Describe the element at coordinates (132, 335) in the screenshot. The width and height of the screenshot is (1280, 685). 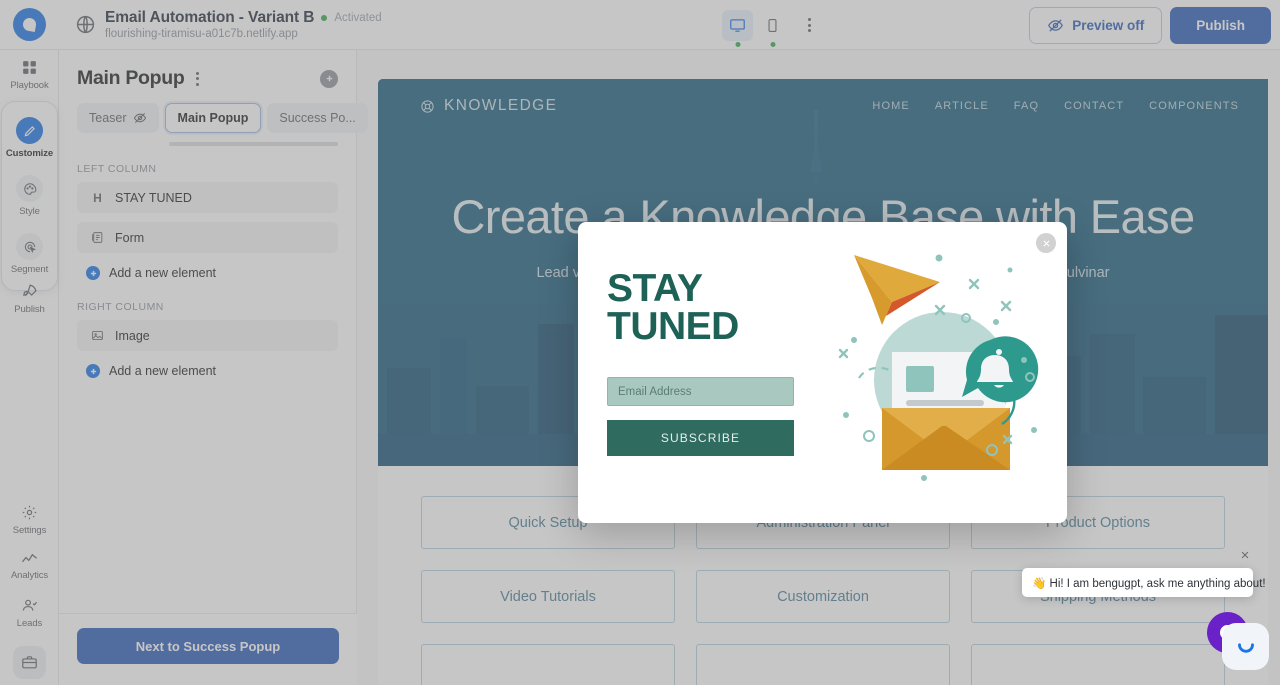
I see `element-image-label: Image` at that location.